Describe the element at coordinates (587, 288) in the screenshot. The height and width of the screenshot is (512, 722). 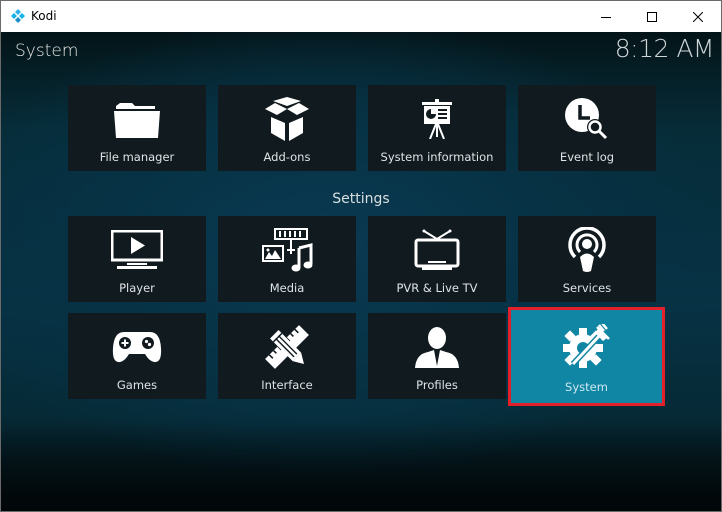
I see `tile-label: Services` at that location.